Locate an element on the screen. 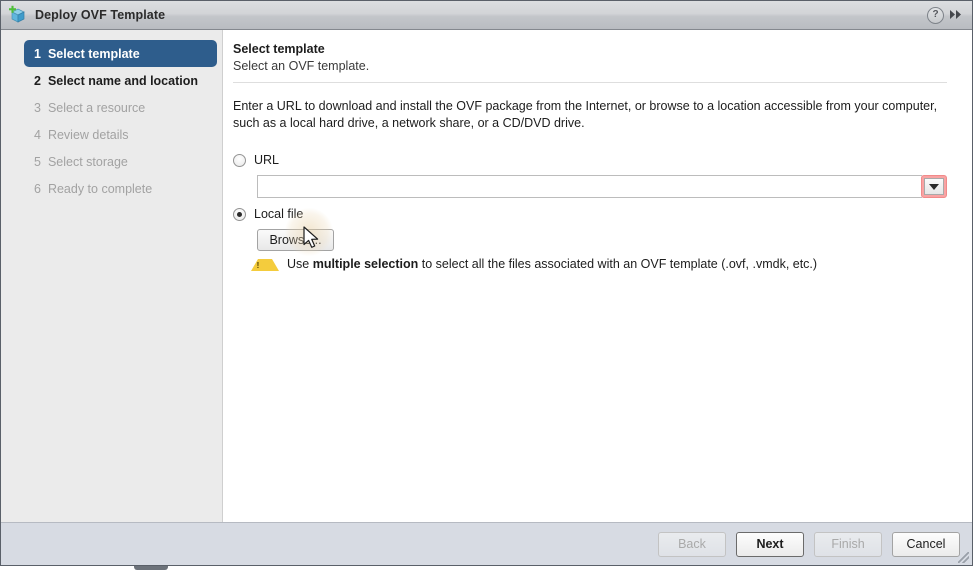  local-file-radio-label: Local file is located at coordinates (279, 214).